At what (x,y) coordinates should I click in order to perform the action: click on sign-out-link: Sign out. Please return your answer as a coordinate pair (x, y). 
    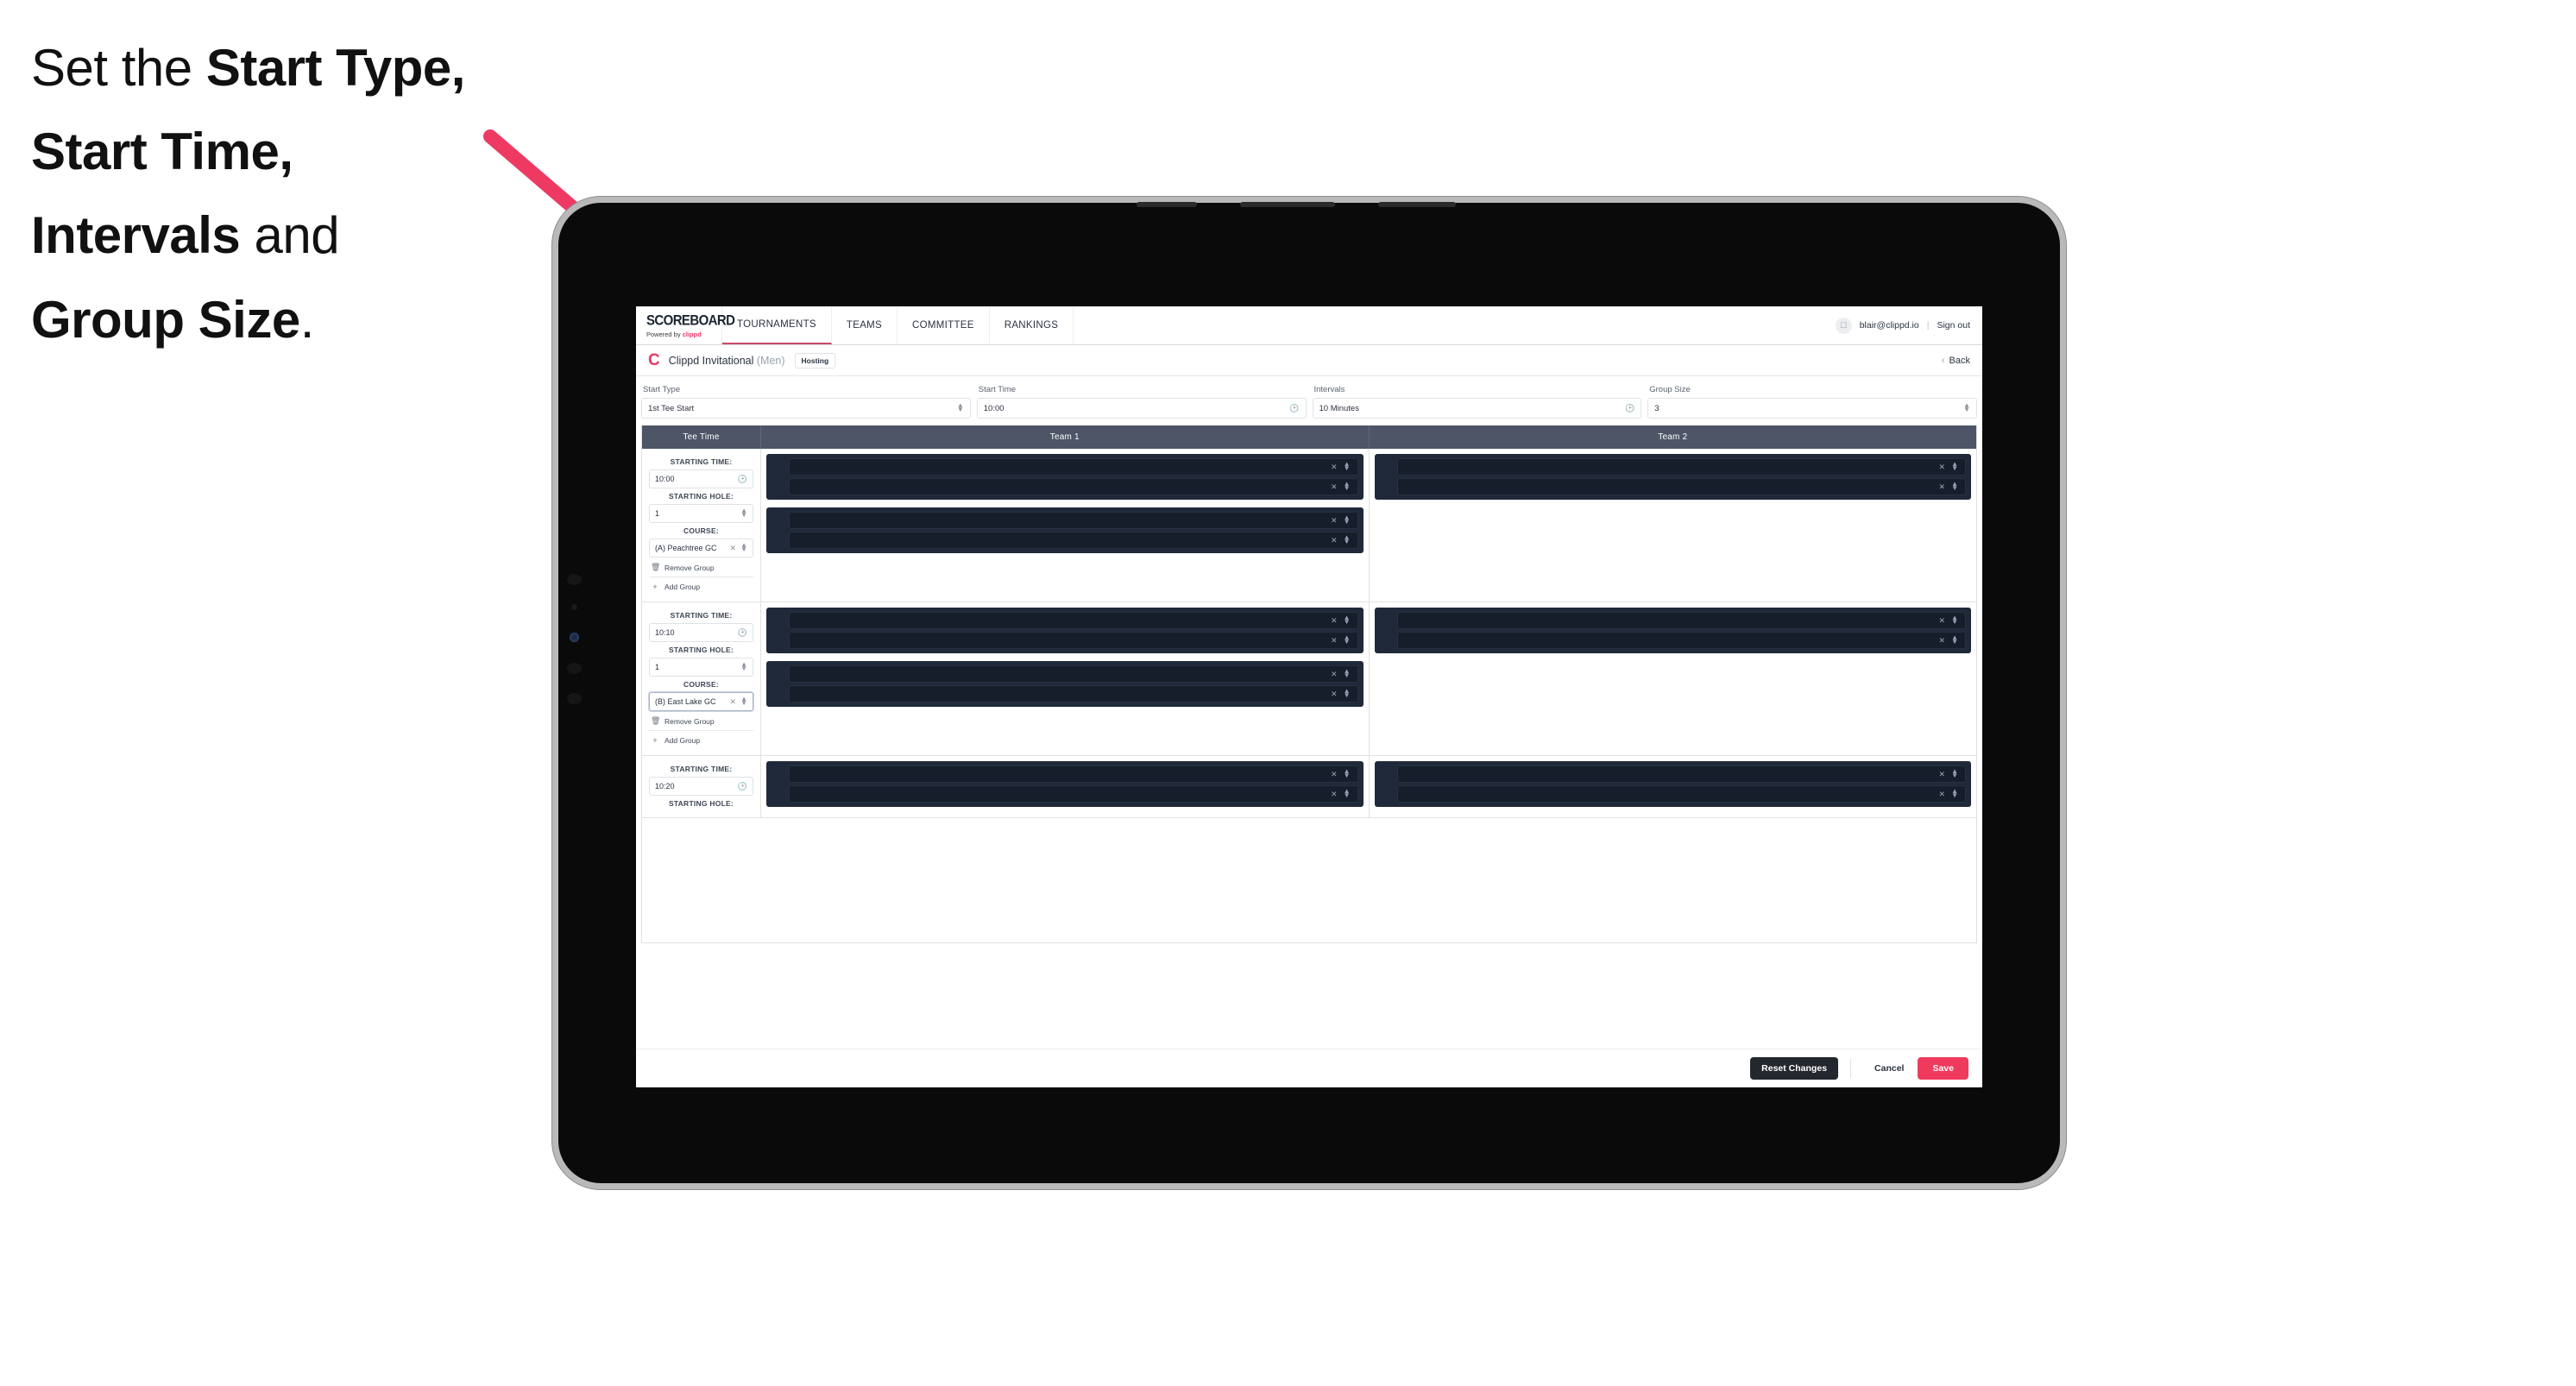
    Looking at the image, I should click on (1954, 325).